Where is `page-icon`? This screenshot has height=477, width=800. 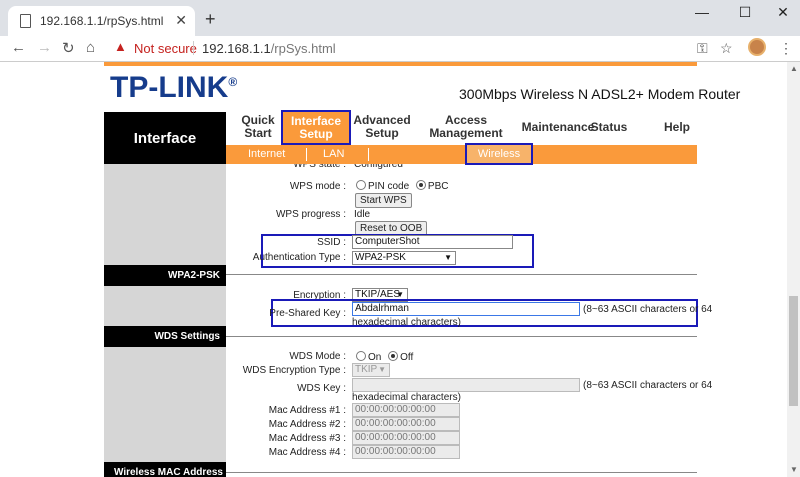
page-icon is located at coordinates (25, 21).